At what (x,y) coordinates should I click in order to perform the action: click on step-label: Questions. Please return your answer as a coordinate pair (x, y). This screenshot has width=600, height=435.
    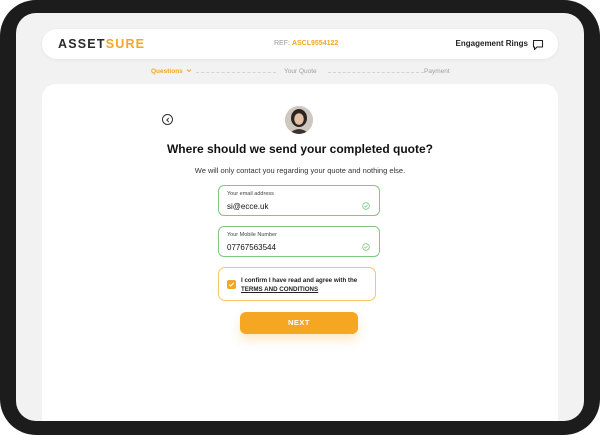
    Looking at the image, I should click on (167, 71).